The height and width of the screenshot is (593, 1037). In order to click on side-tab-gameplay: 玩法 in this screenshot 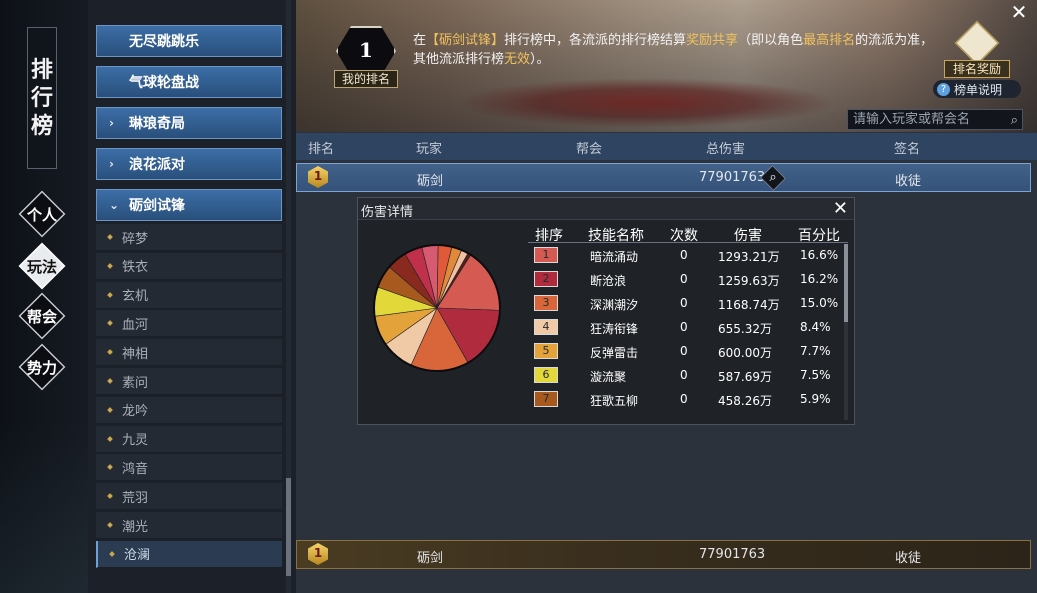, I will do `click(42, 266)`.